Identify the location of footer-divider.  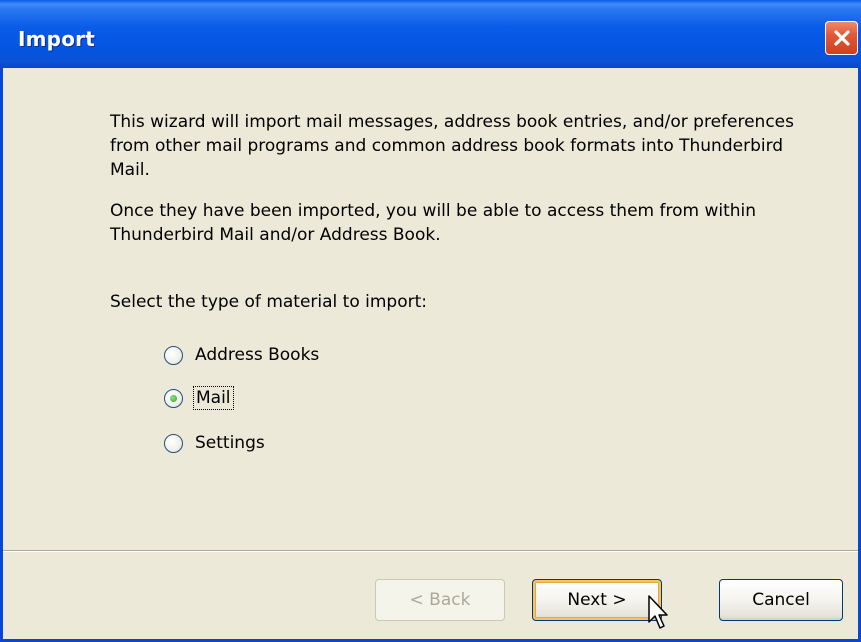
(430, 551).